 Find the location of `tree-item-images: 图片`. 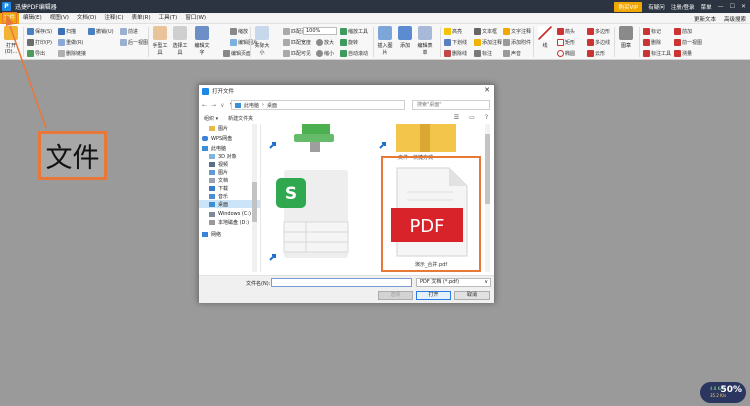

tree-item-images: 图片 is located at coordinates (229, 172).